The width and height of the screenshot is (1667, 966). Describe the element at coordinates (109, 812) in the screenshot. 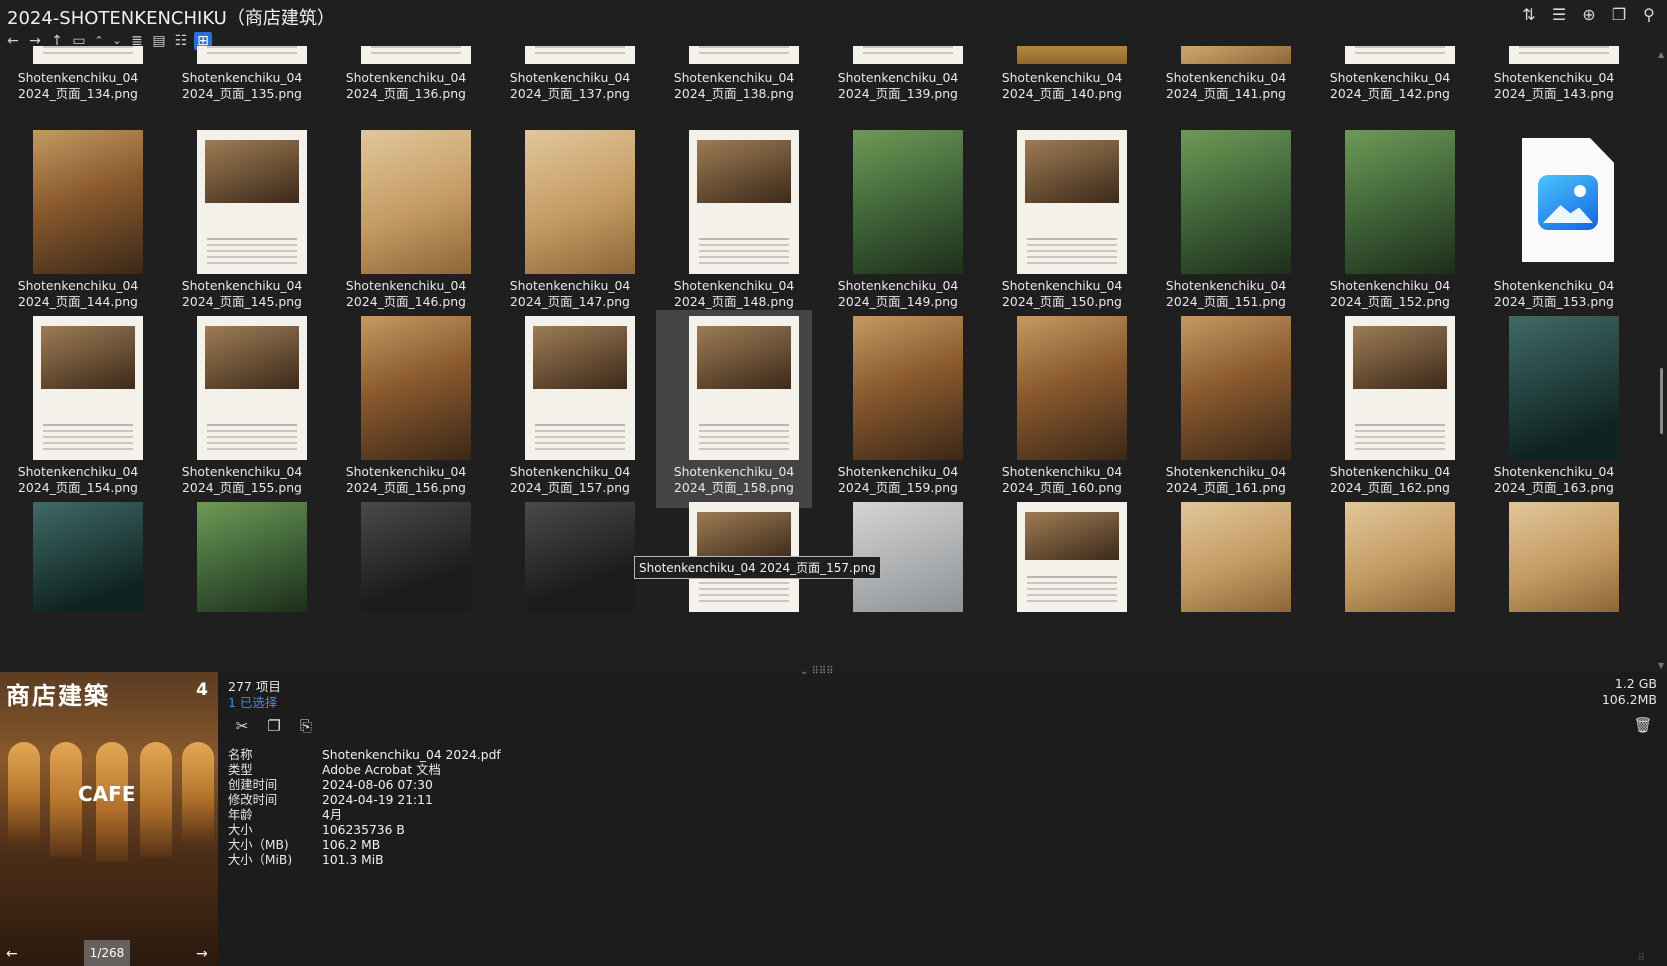

I see `cover-illustration` at that location.